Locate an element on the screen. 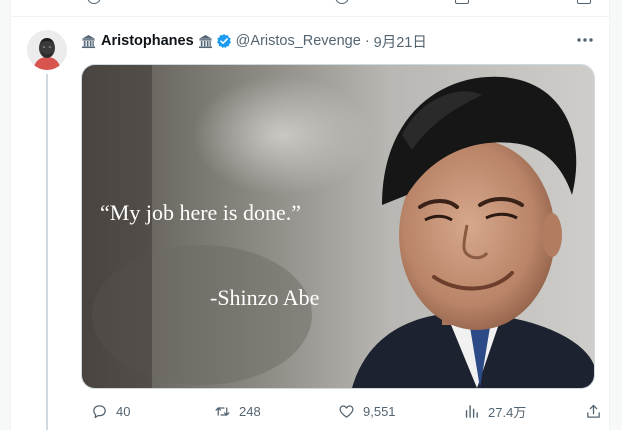 The height and width of the screenshot is (430, 622). tweet-actions: 40 248 9,551 27.4万 is located at coordinates (340, 411).